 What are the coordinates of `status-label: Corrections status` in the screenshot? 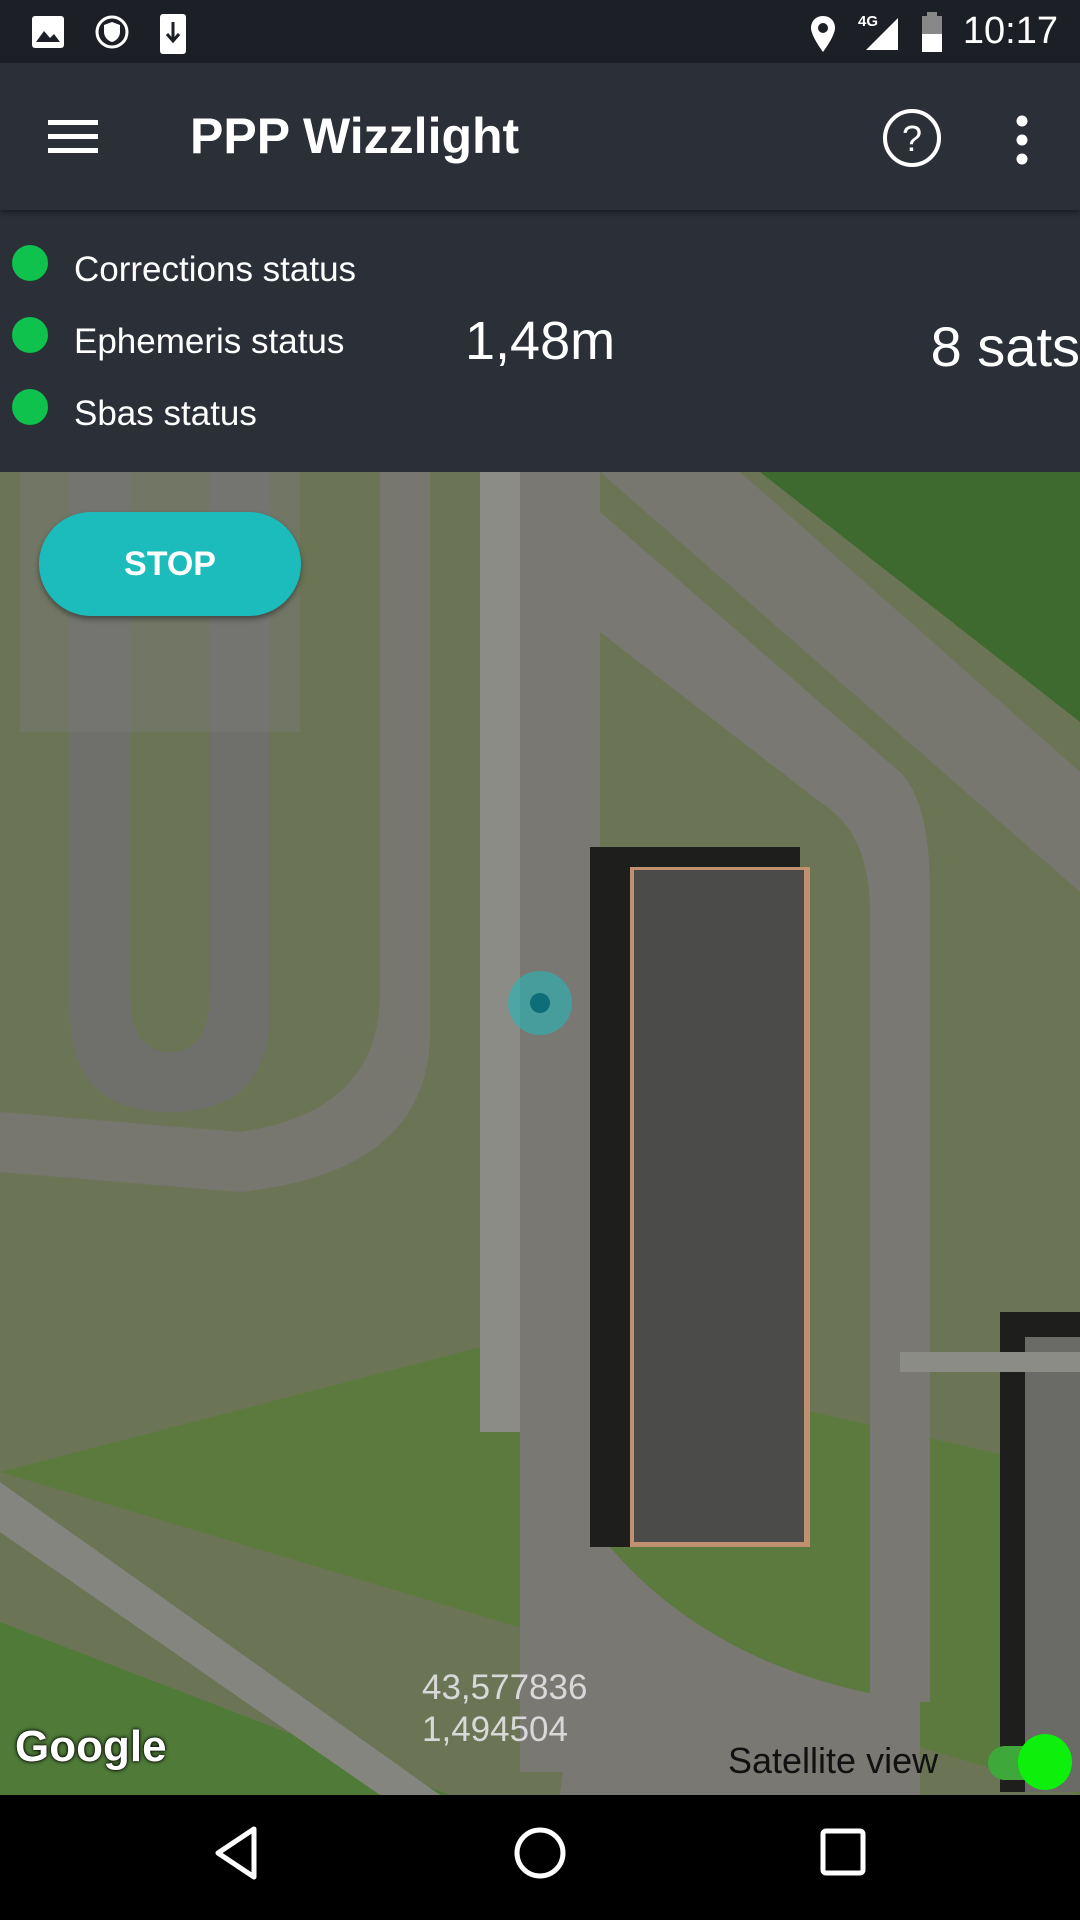 It's located at (215, 269).